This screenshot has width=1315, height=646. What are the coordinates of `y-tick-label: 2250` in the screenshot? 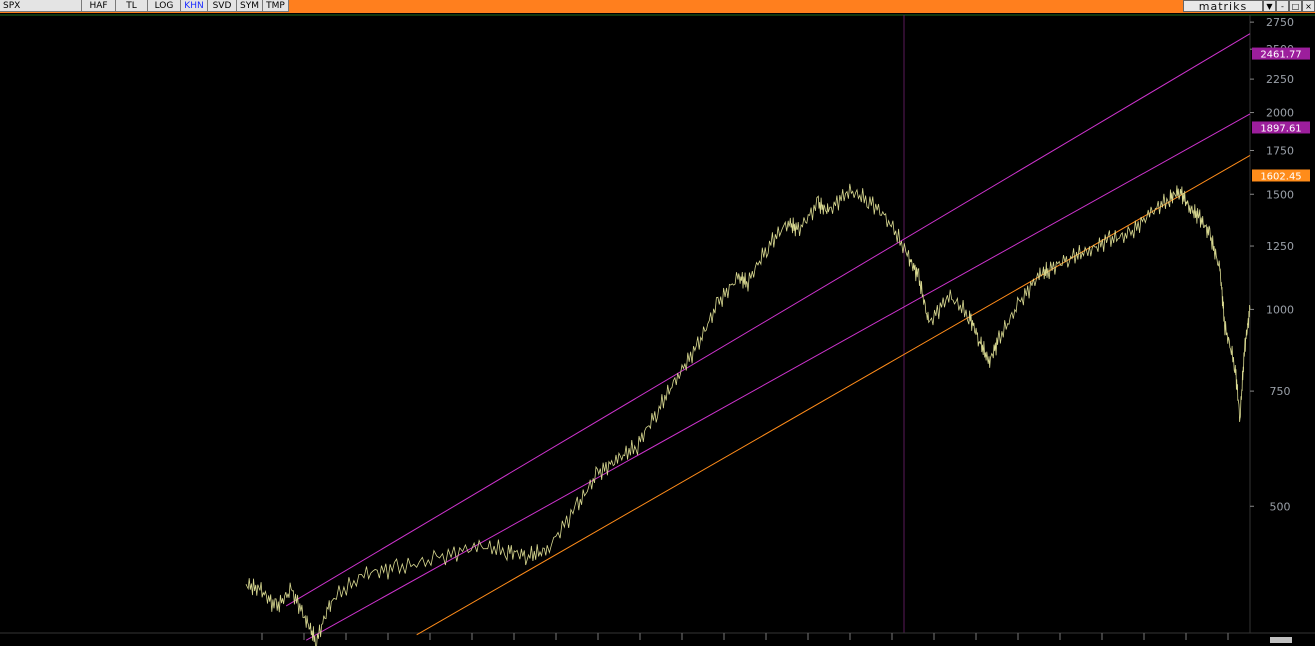 It's located at (1280, 79).